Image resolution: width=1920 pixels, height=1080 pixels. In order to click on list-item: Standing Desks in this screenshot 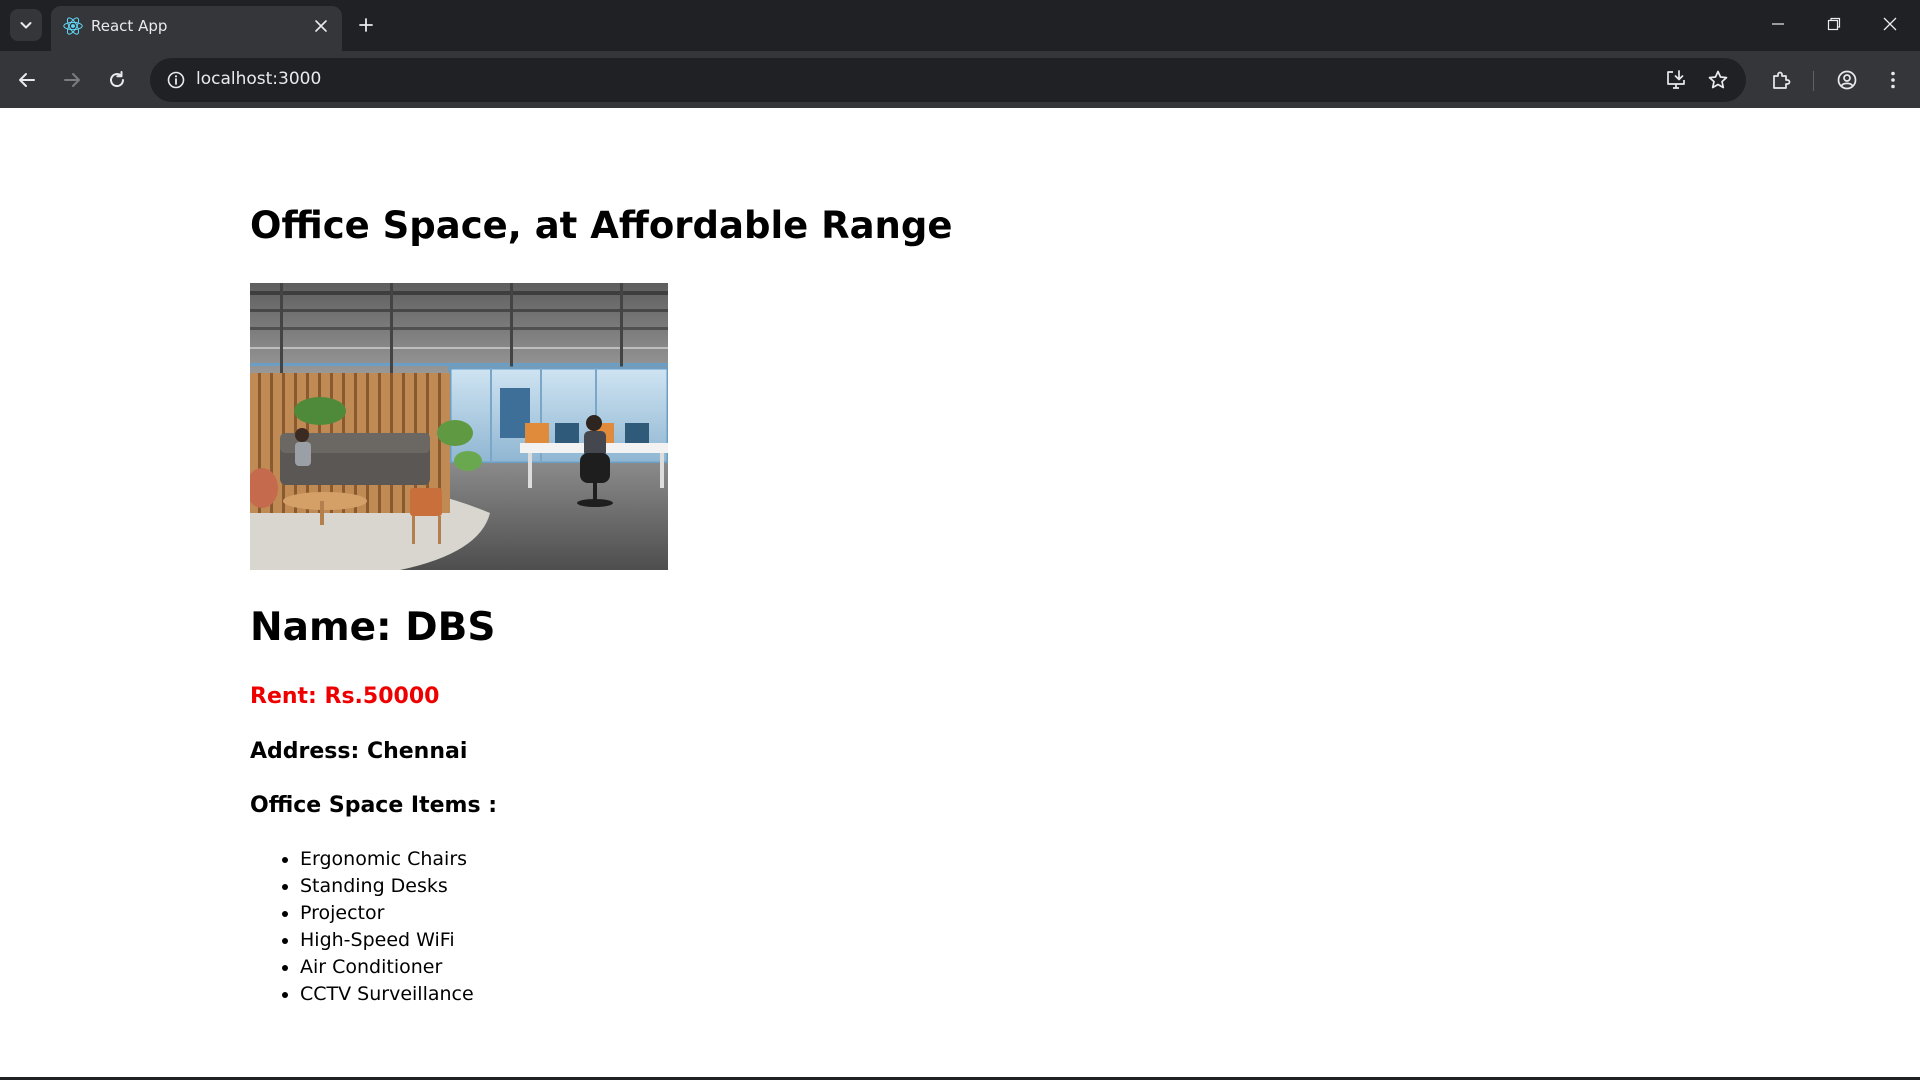, I will do `click(387, 886)`.